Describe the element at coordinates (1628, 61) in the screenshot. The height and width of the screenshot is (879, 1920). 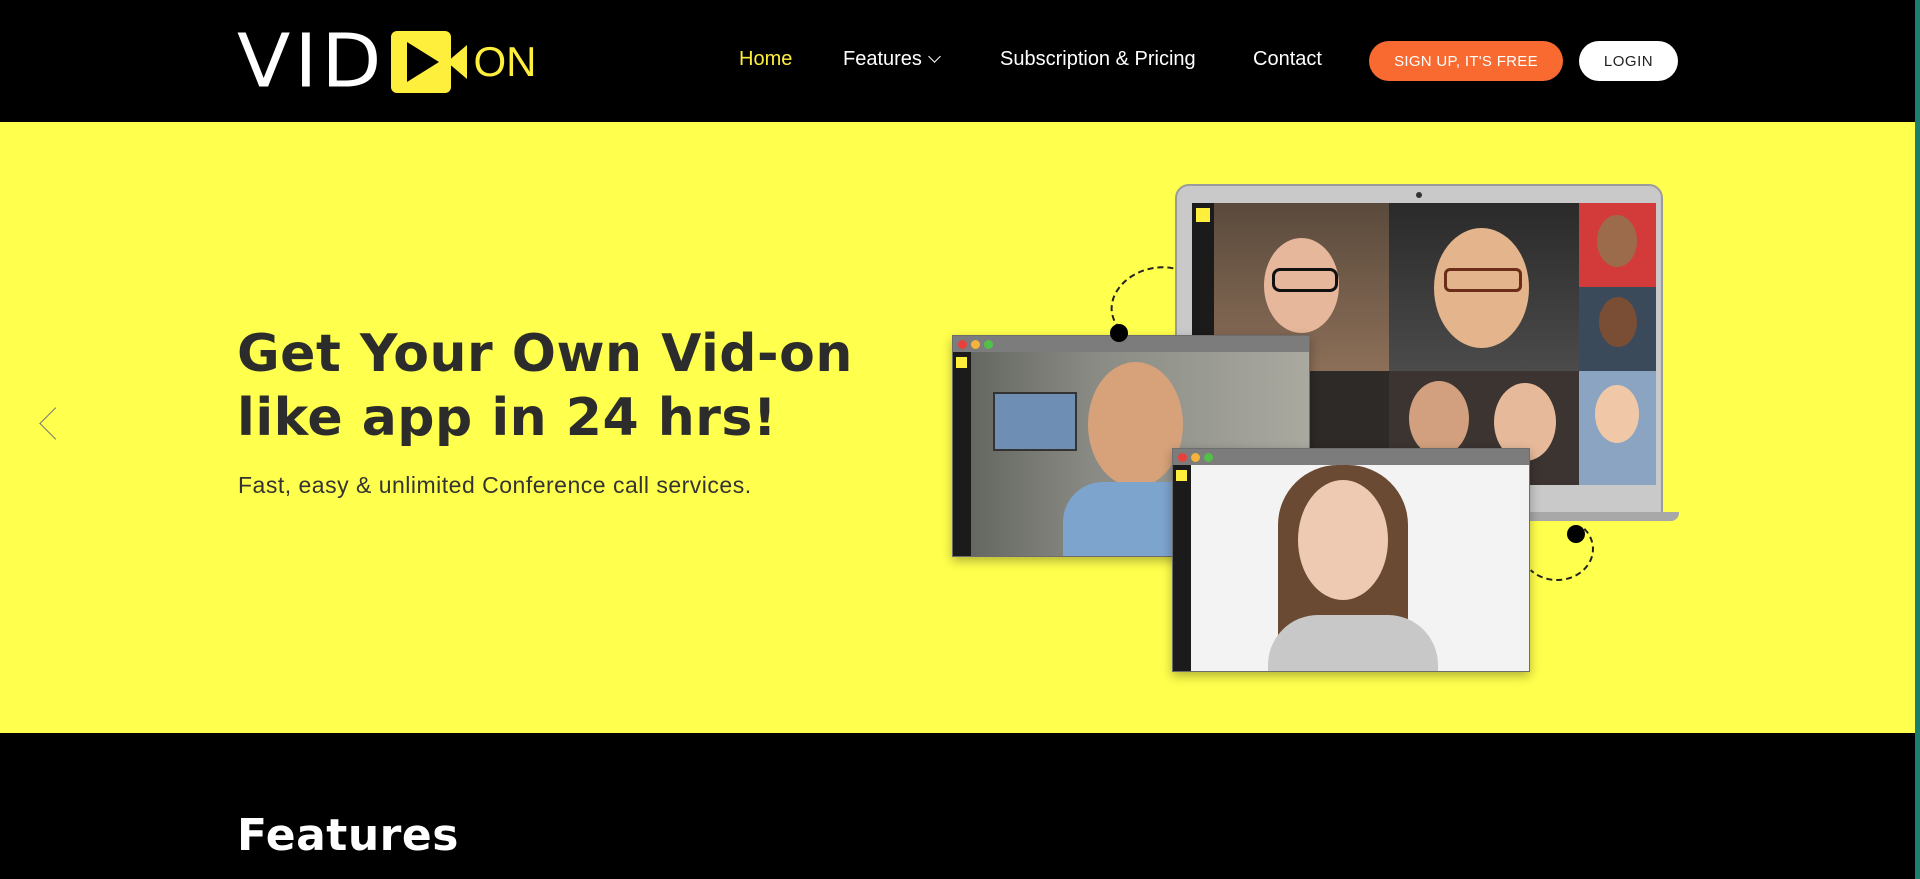
I see `login-button: LOGIN` at that location.